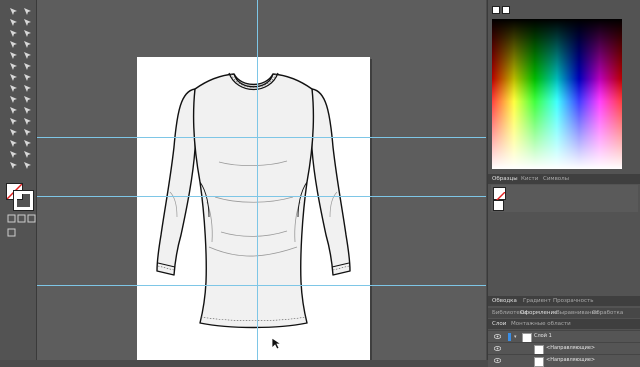  I want to click on artboard-icon, so click(13, 154).